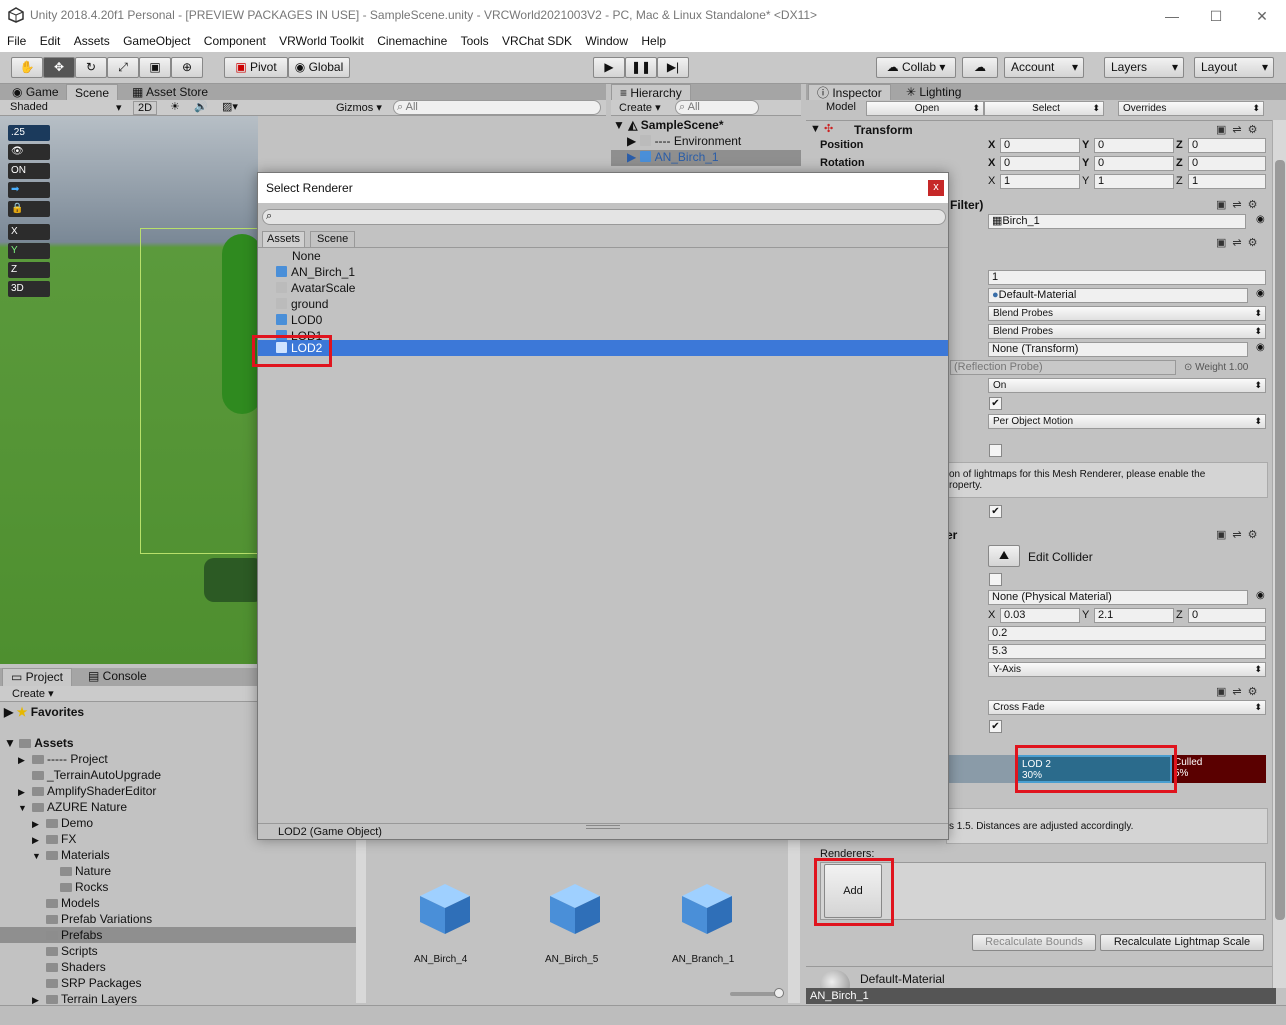 This screenshot has width=1286, height=1025. What do you see at coordinates (1144, 67) in the screenshot?
I see `layers-dropdown: Layers ▾` at bounding box center [1144, 67].